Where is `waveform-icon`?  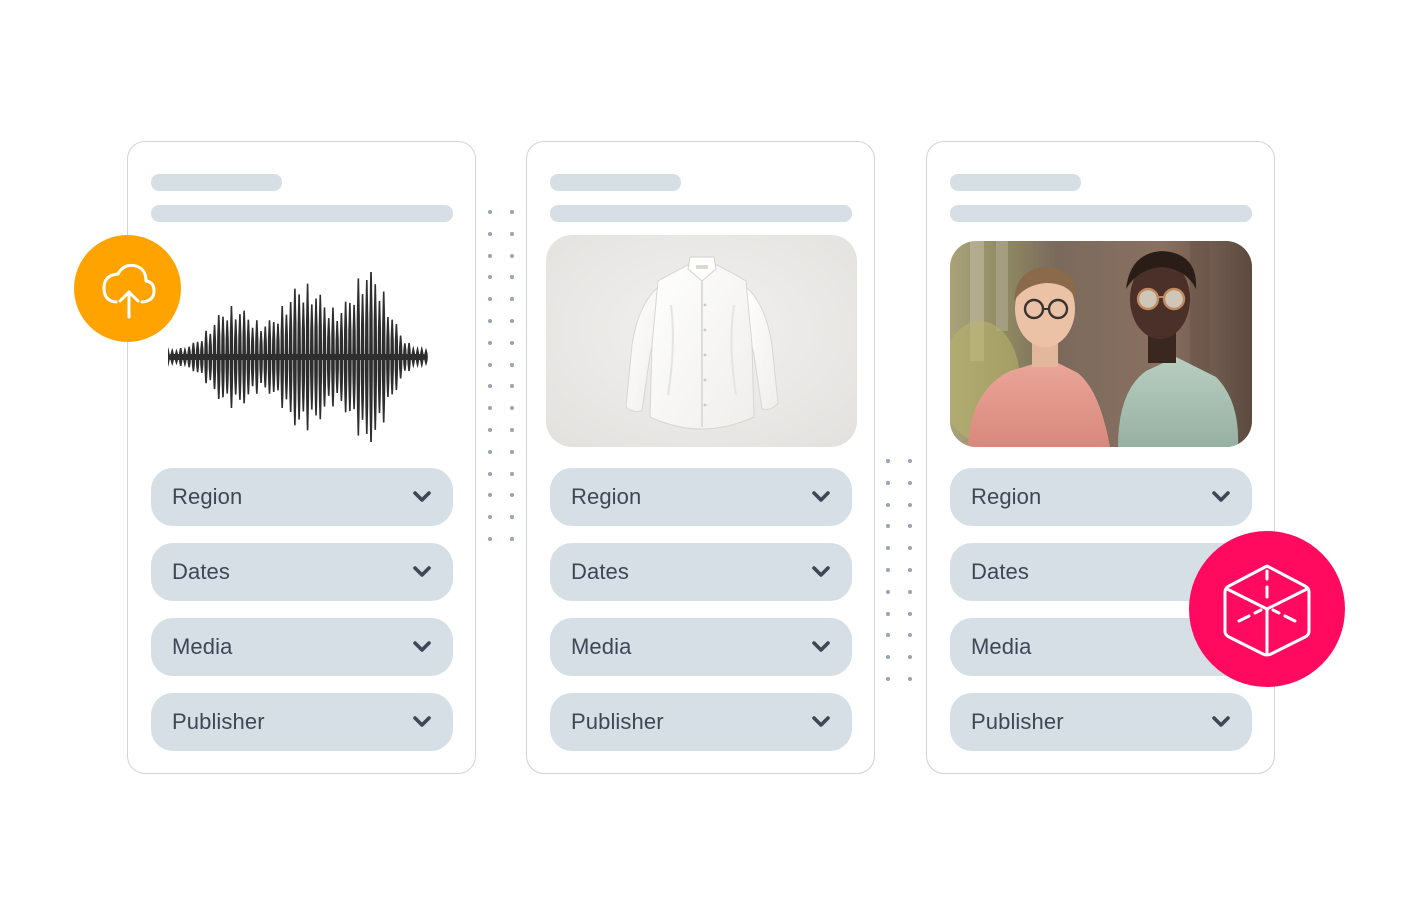
waveform-icon is located at coordinates (297, 357).